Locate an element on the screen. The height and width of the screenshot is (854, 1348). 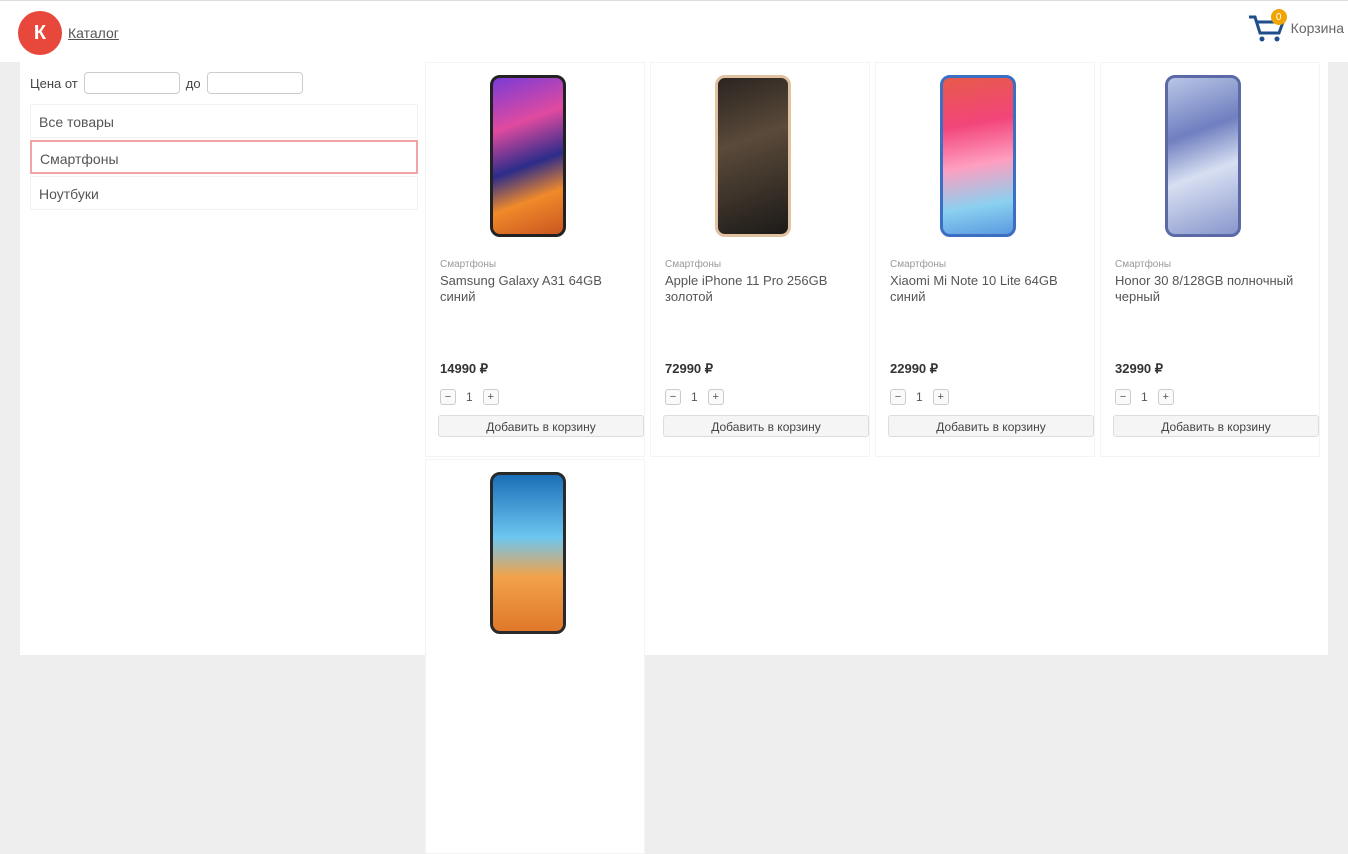
product-card: Смартфоны is located at coordinates (535, 656).